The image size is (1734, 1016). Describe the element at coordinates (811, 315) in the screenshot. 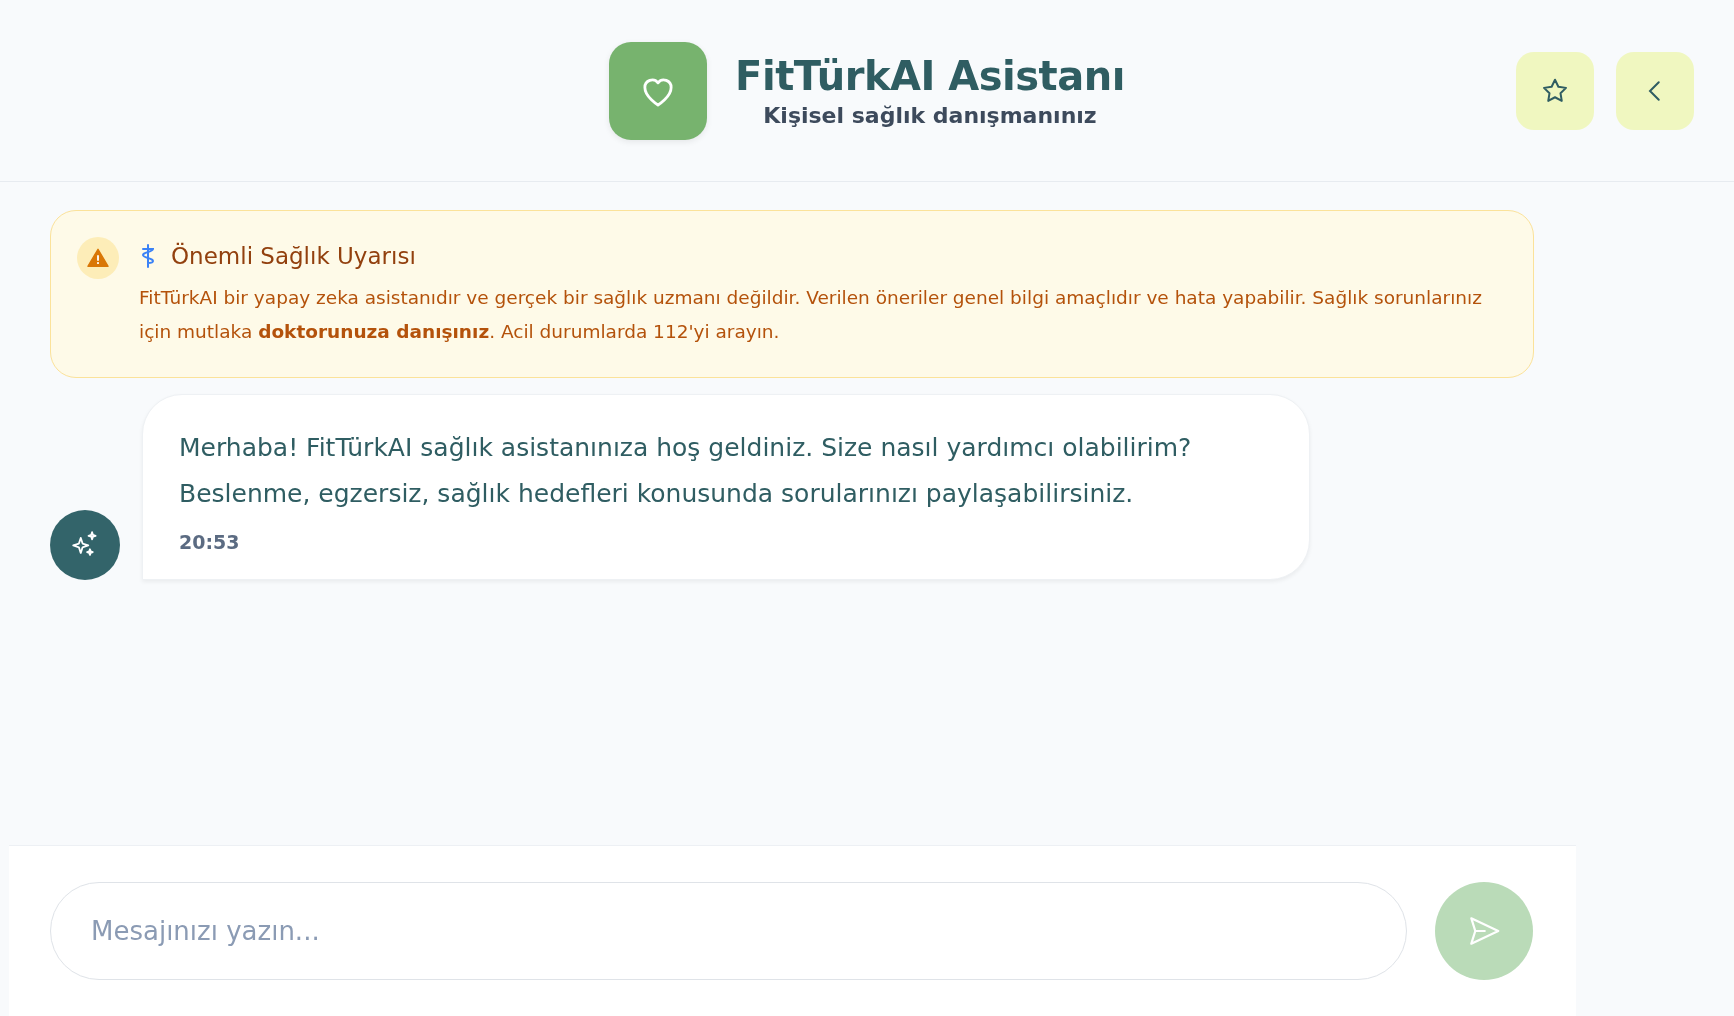

I see `warning-text: FitTürkAI bir yapay zeka asistanıdır ve gerçek bir sağlık uzmanı değildir. Verilen öneriler genel bilgi amaçlıdır ve hata yapabilir. Sağlık sorunlarınız için mutlaka doktorunuza danışınız. Acil durumlarda 112'yi arayın.` at that location.